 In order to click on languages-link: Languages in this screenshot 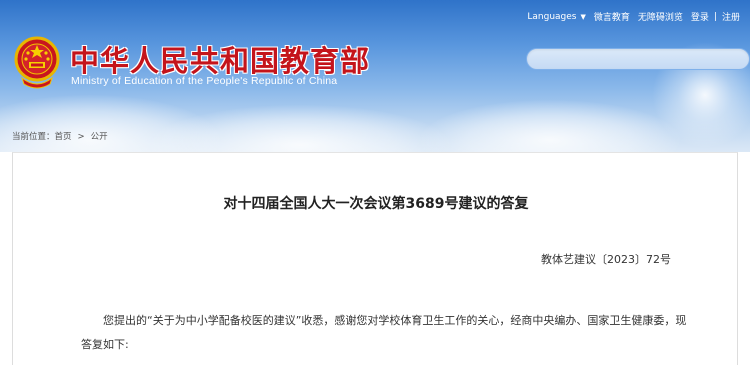, I will do `click(551, 17)`.